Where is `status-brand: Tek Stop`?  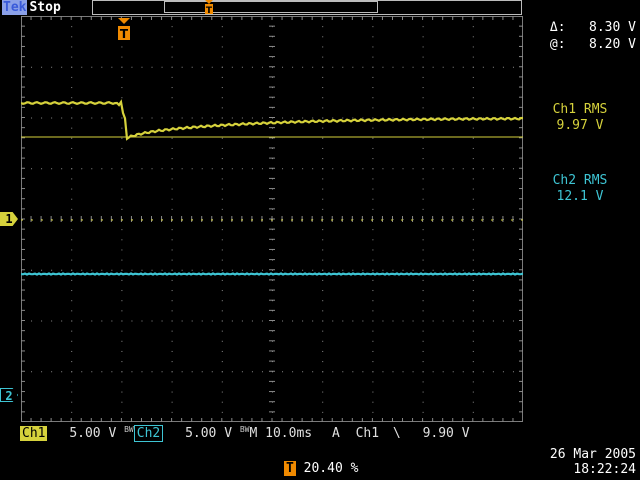 status-brand: Tek Stop is located at coordinates (31, 7).